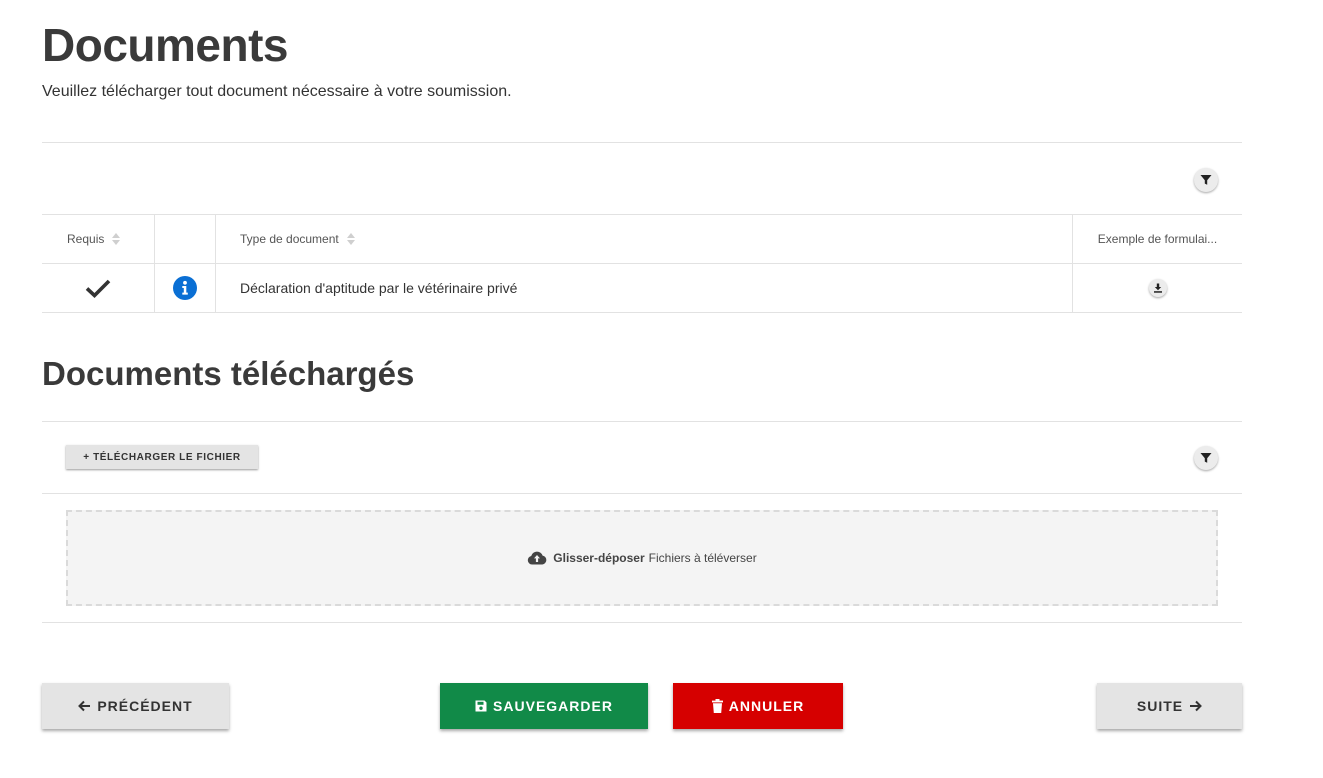  I want to click on arrow-right-icon, so click(1196, 706).